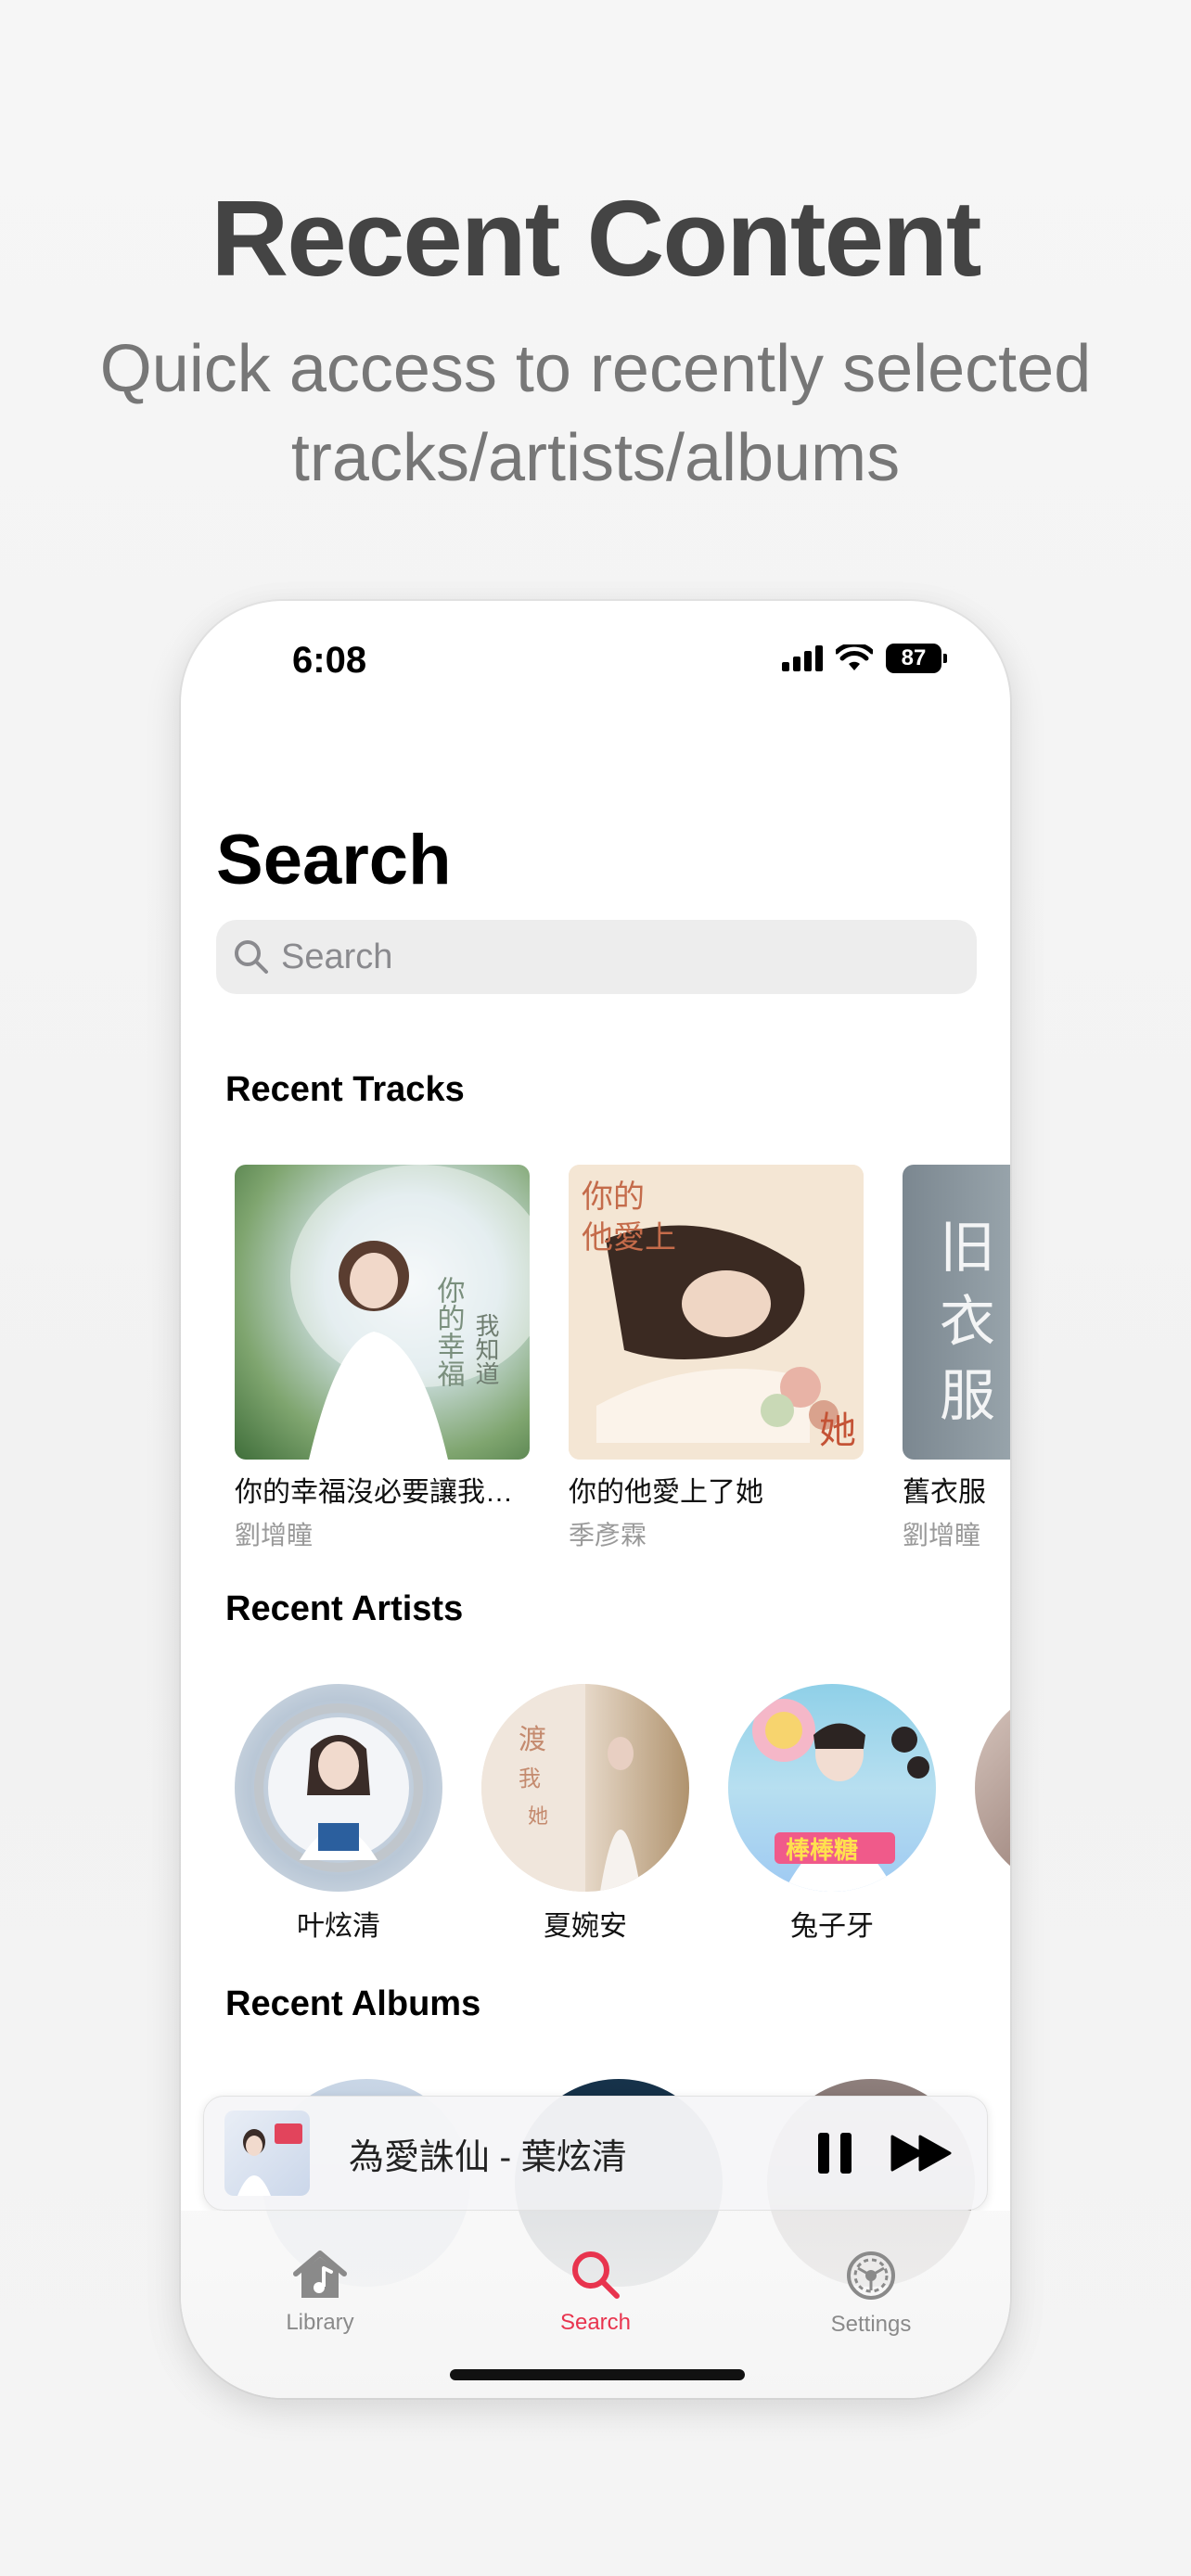 The image size is (1191, 2576). What do you see at coordinates (855, 657) in the screenshot?
I see `wifi-icon` at bounding box center [855, 657].